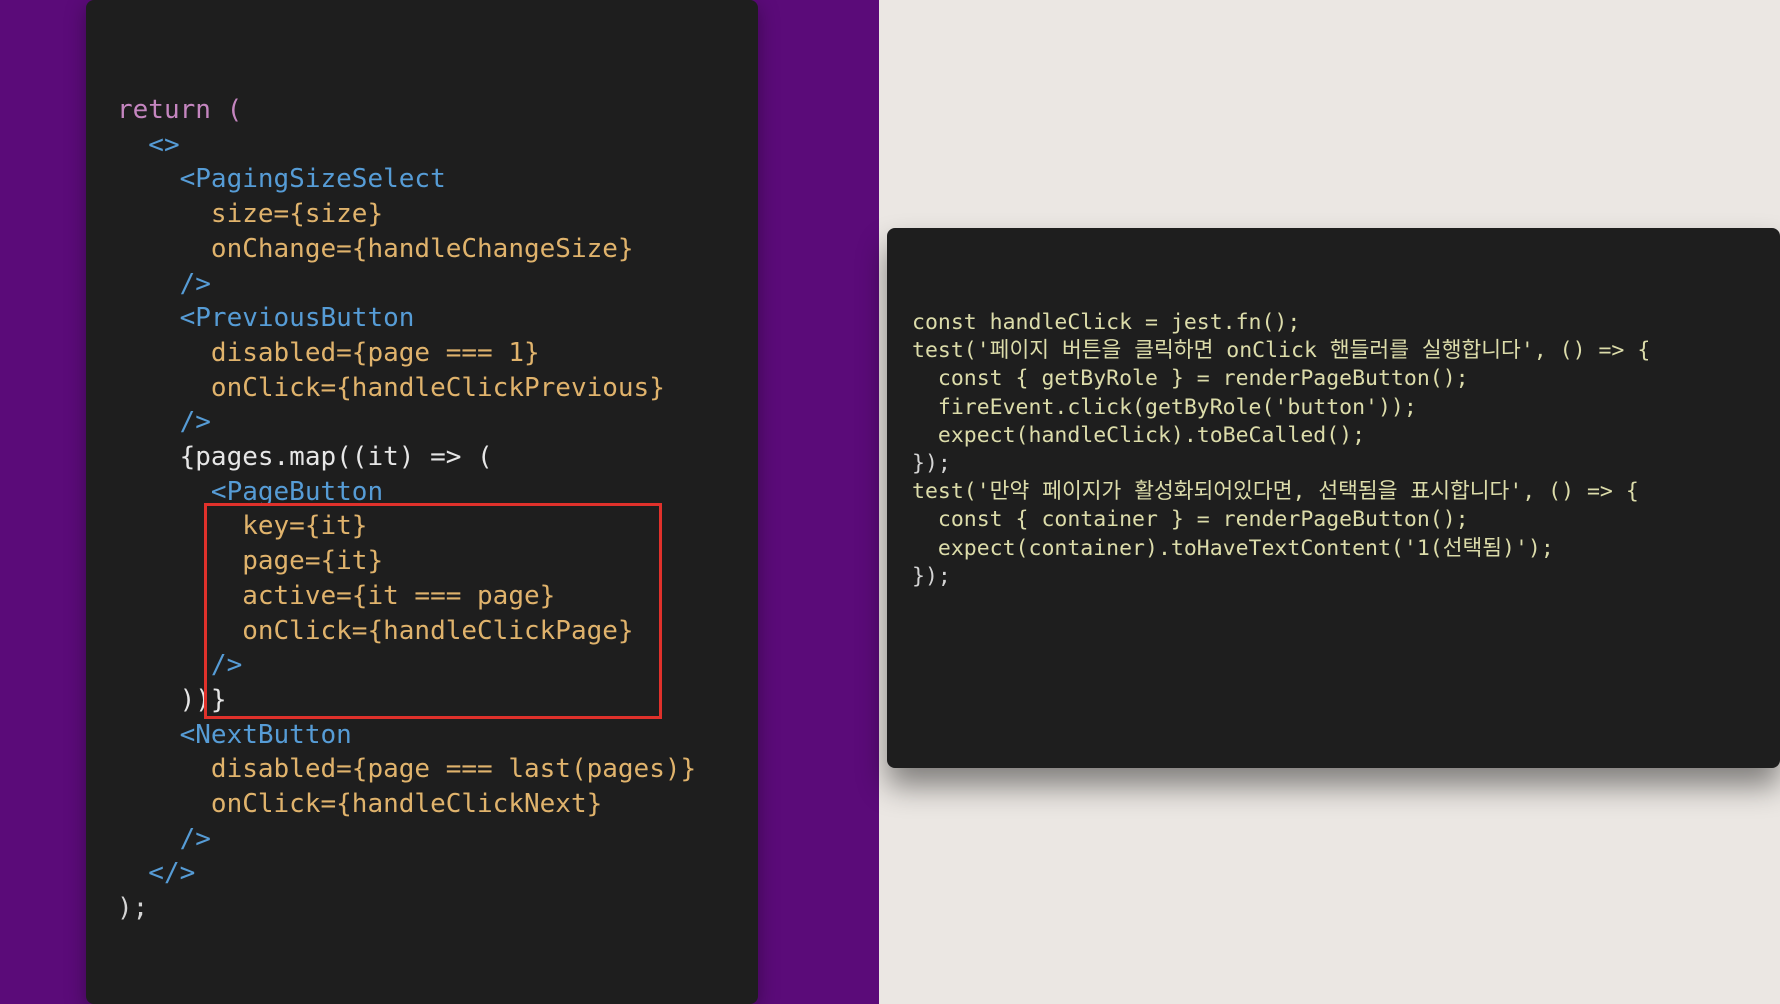 The height and width of the screenshot is (1004, 1780). I want to click on code-line: onClick={handleClickNext}, so click(360, 804).